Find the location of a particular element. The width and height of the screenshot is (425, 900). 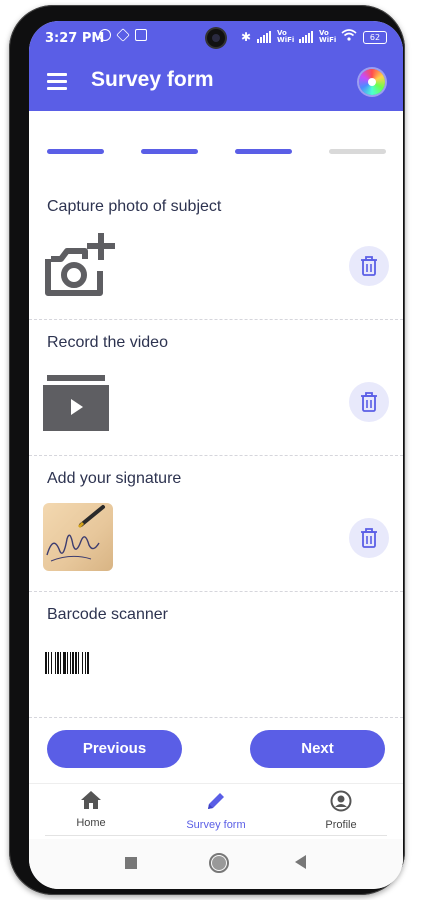

home-icon is located at coordinates (91, 800).